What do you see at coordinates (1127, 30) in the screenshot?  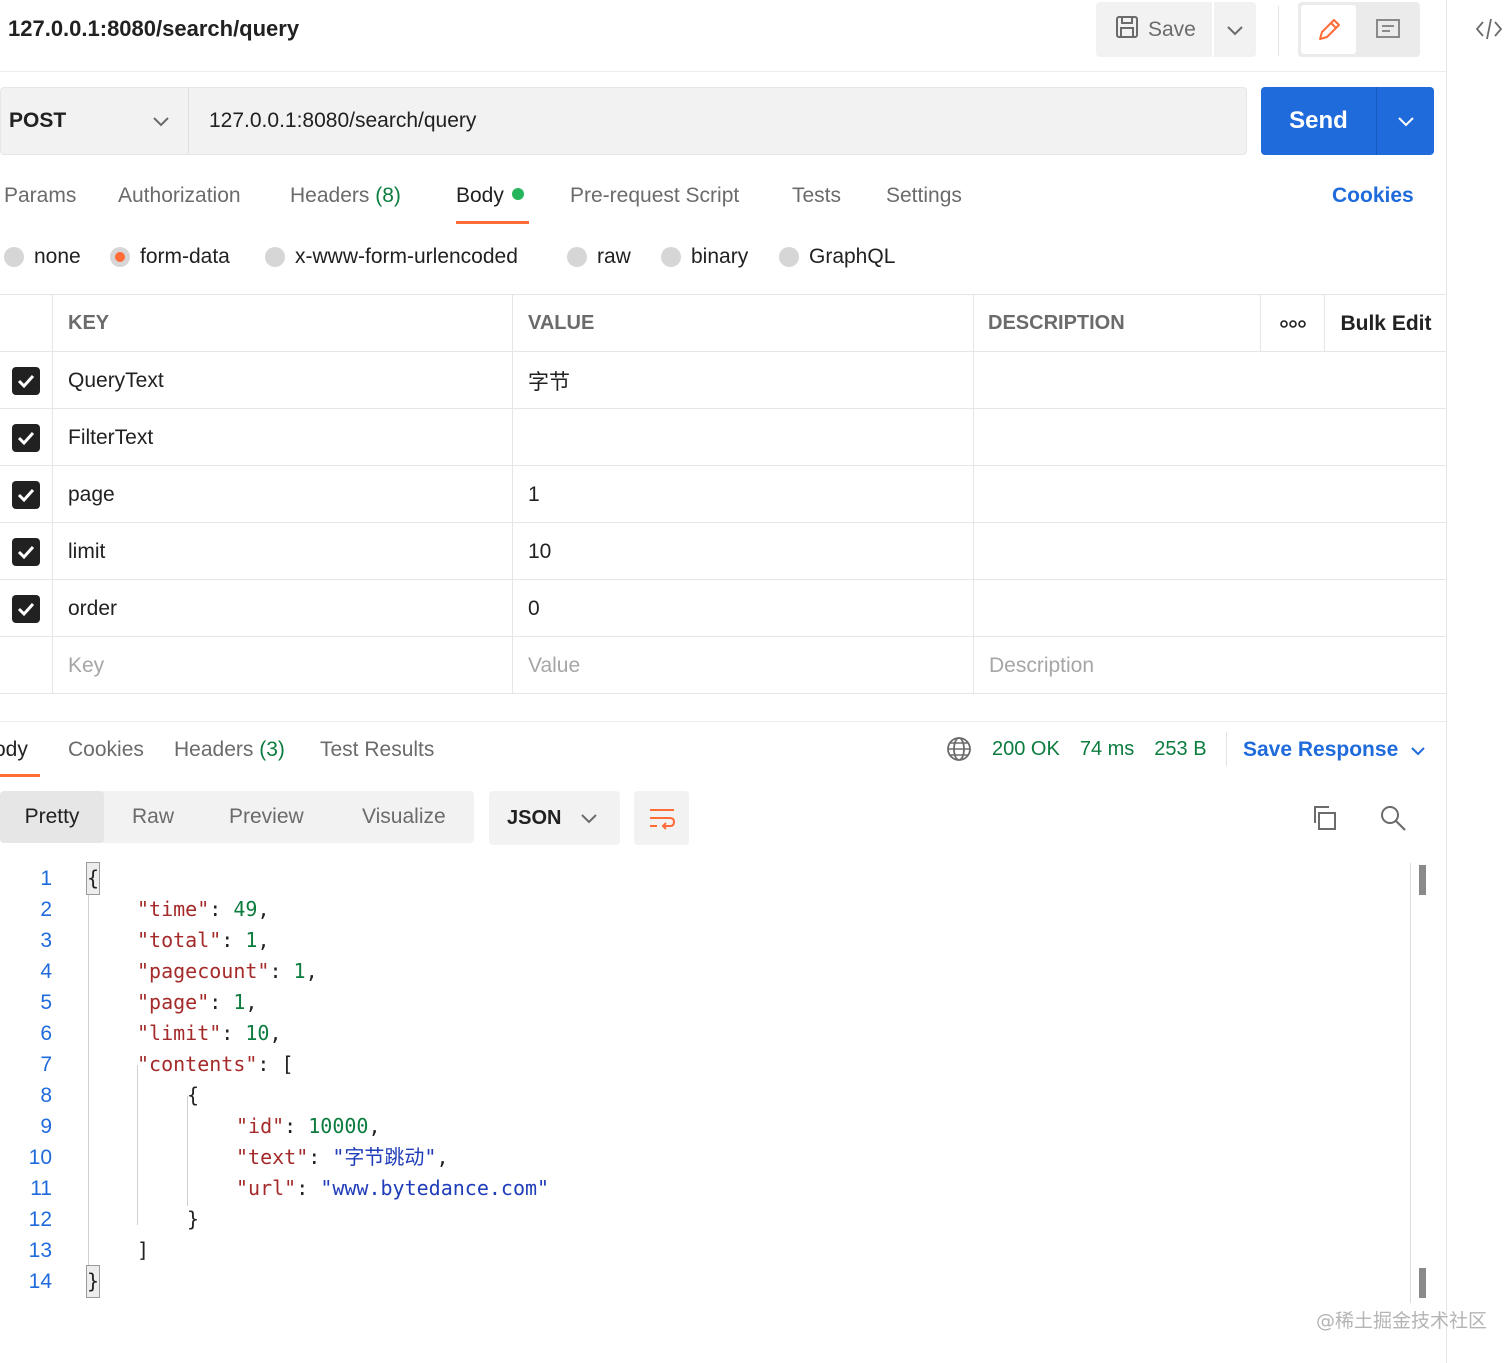 I see `save-icon` at bounding box center [1127, 30].